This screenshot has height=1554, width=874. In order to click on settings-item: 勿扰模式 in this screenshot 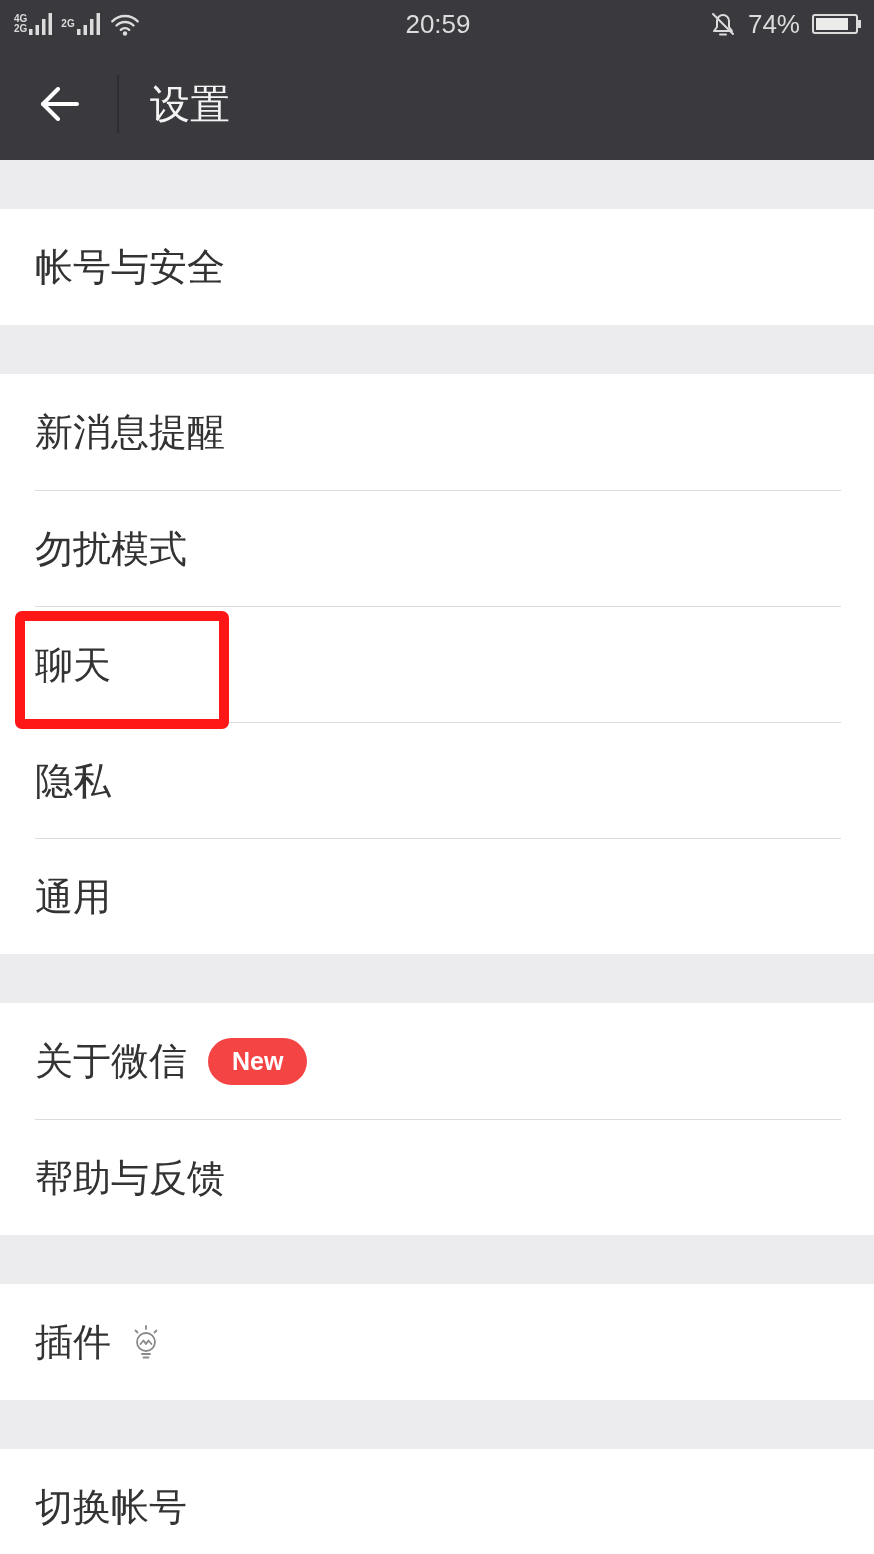, I will do `click(437, 548)`.